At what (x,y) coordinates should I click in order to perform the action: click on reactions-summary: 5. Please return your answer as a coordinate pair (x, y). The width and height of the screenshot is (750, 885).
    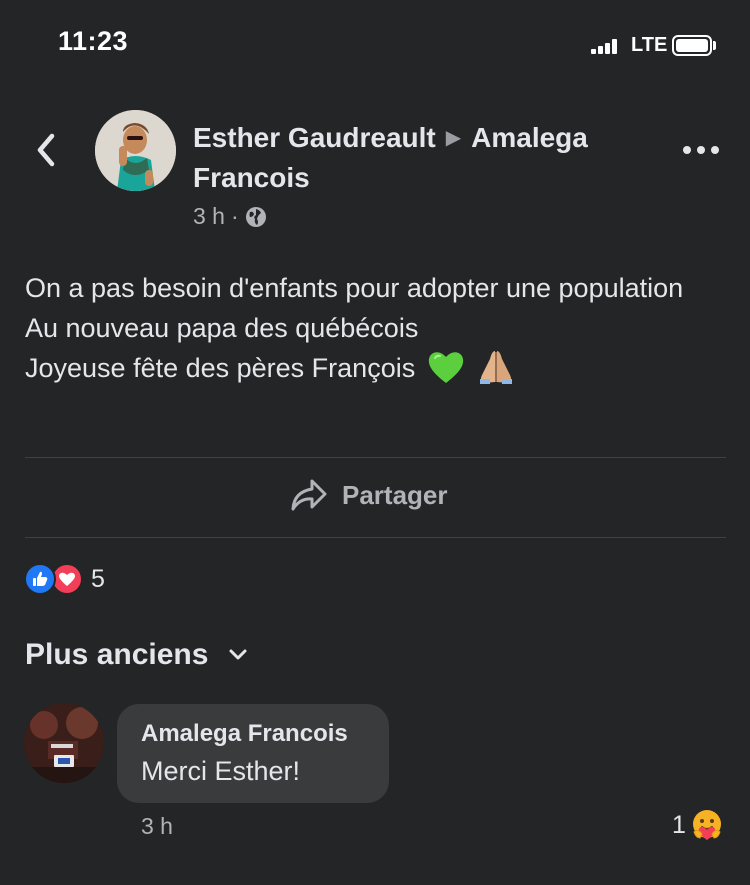
    Looking at the image, I should click on (64, 579).